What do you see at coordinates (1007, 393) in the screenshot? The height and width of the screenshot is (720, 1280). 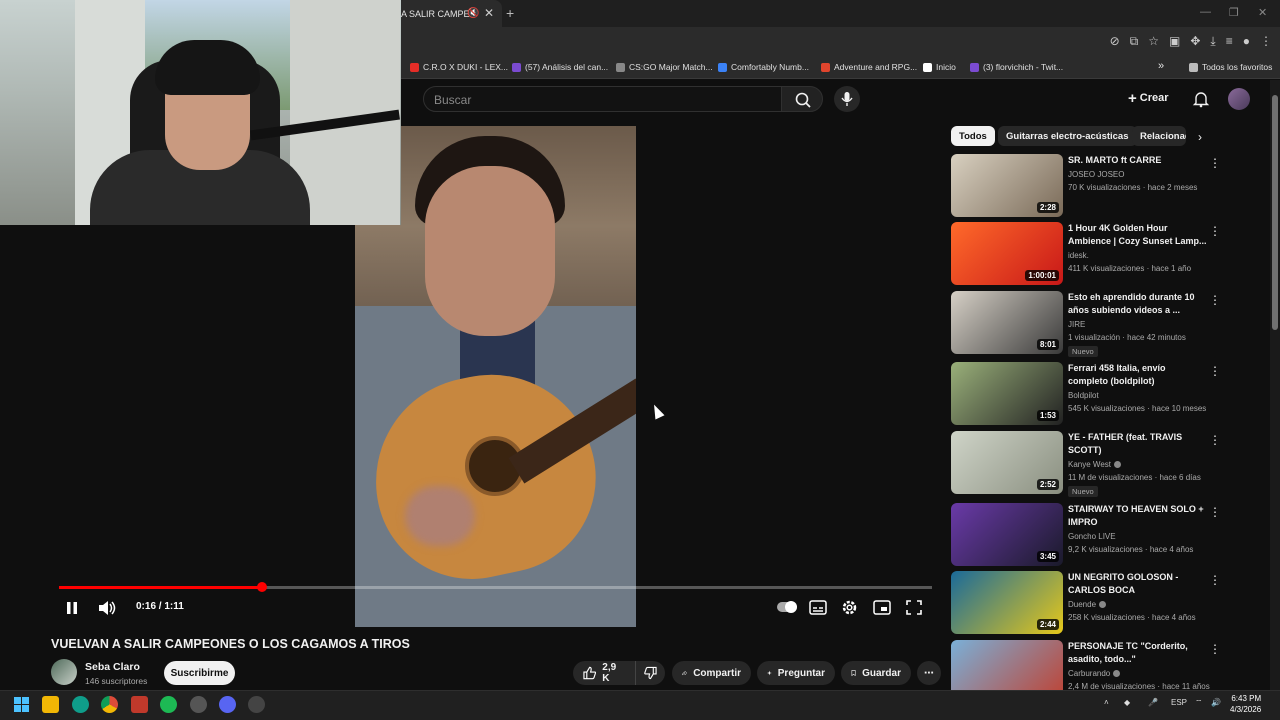 I see `video-thumbnail: 1:53` at bounding box center [1007, 393].